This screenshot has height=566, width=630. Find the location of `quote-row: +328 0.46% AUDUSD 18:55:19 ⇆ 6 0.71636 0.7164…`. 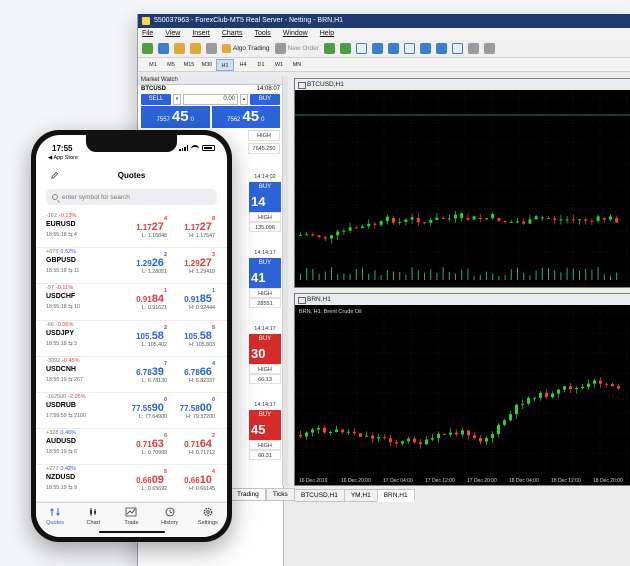

quote-row: +328 0.46% AUDUSD 18:55:19 ⇆ 6 0.71636 0.7164… is located at coordinates (131, 447).